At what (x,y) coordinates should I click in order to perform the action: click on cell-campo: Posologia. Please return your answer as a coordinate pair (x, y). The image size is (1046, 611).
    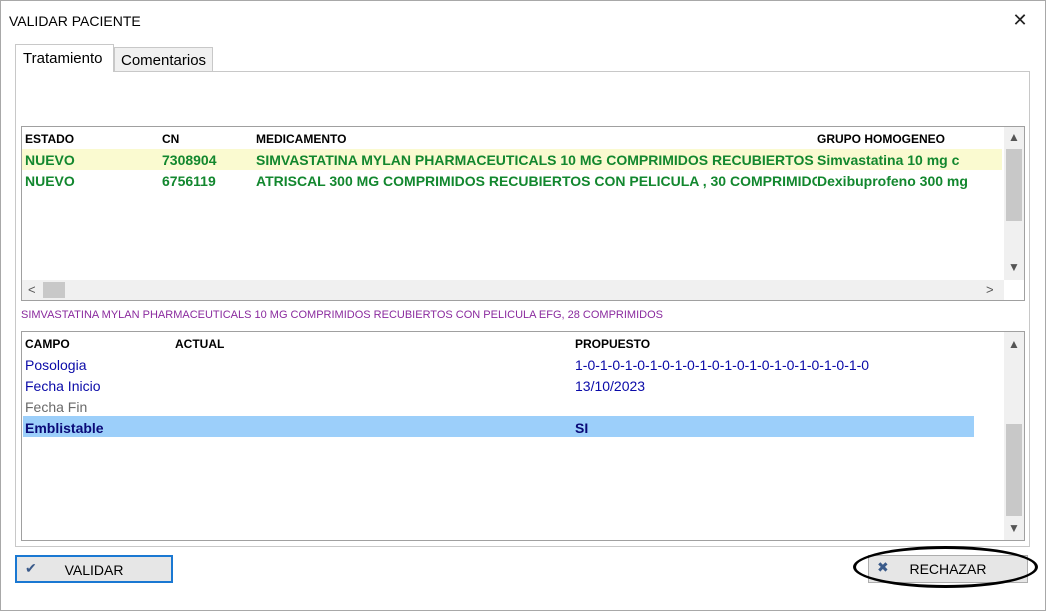
    Looking at the image, I should click on (56, 365).